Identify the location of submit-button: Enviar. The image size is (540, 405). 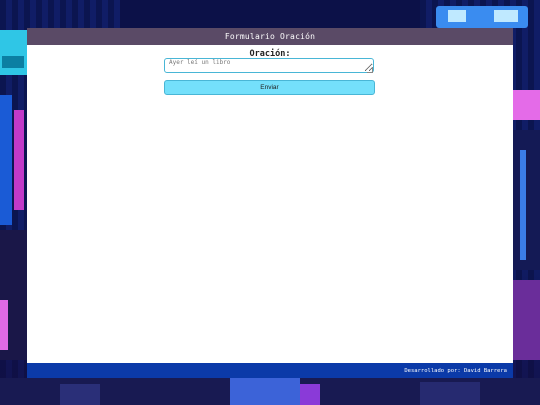
(269, 87).